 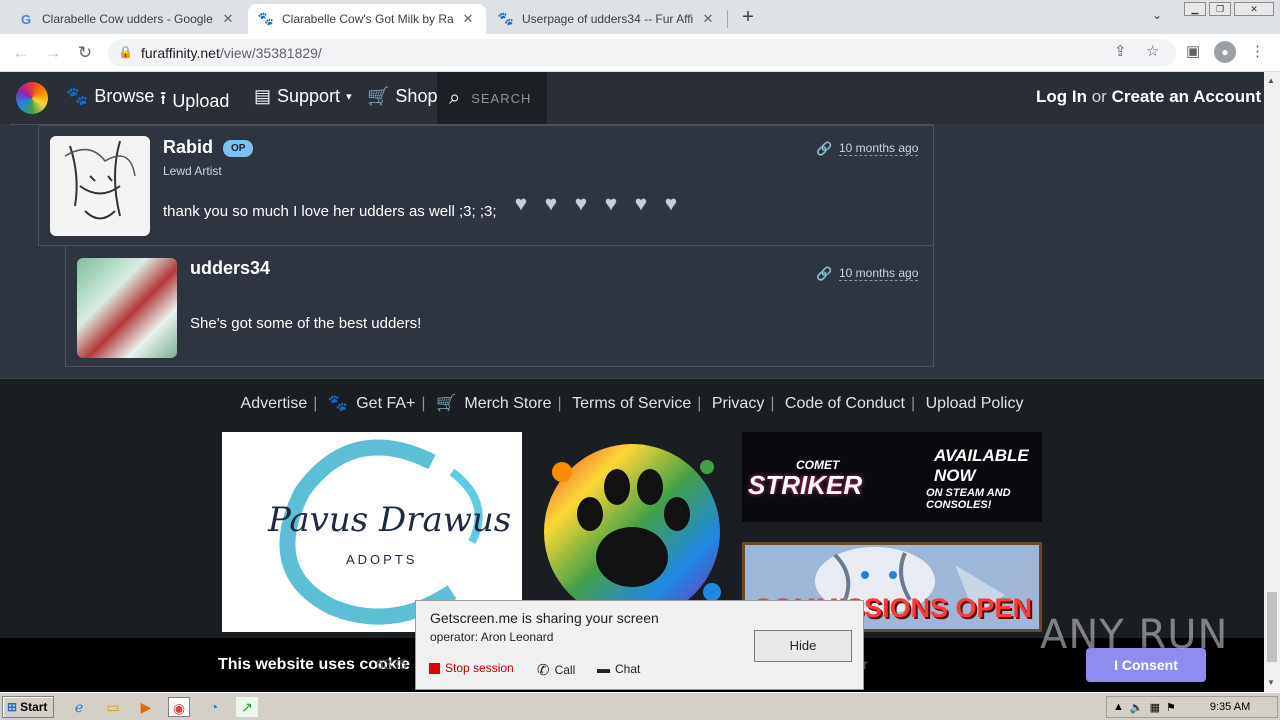 I want to click on profile-avatar-icon: ●, so click(x=1225, y=52).